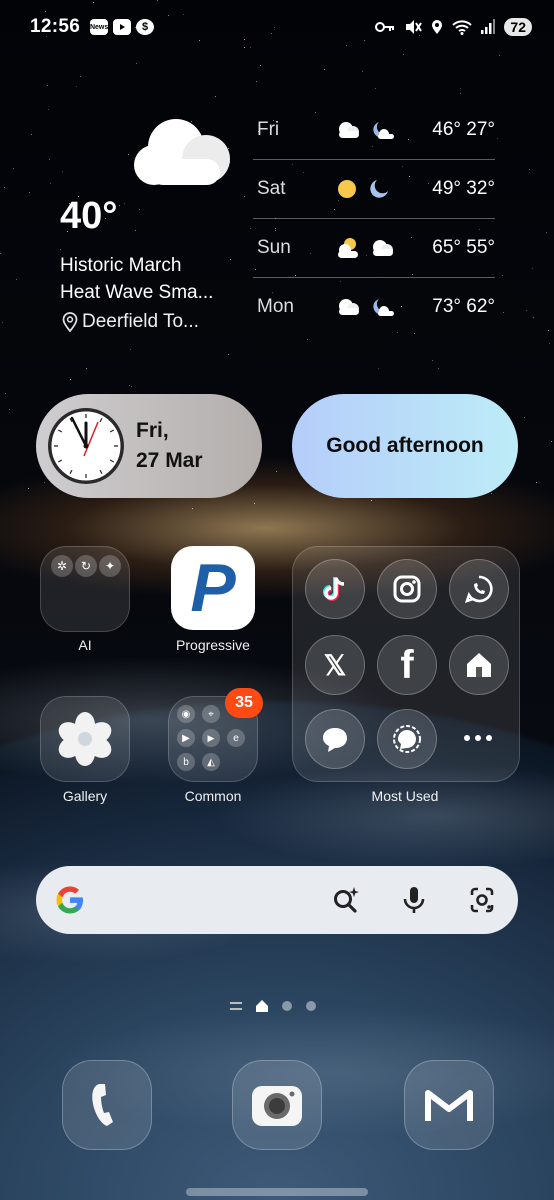 The height and width of the screenshot is (1200, 554). I want to click on signal-messenger-icon, so click(407, 739).